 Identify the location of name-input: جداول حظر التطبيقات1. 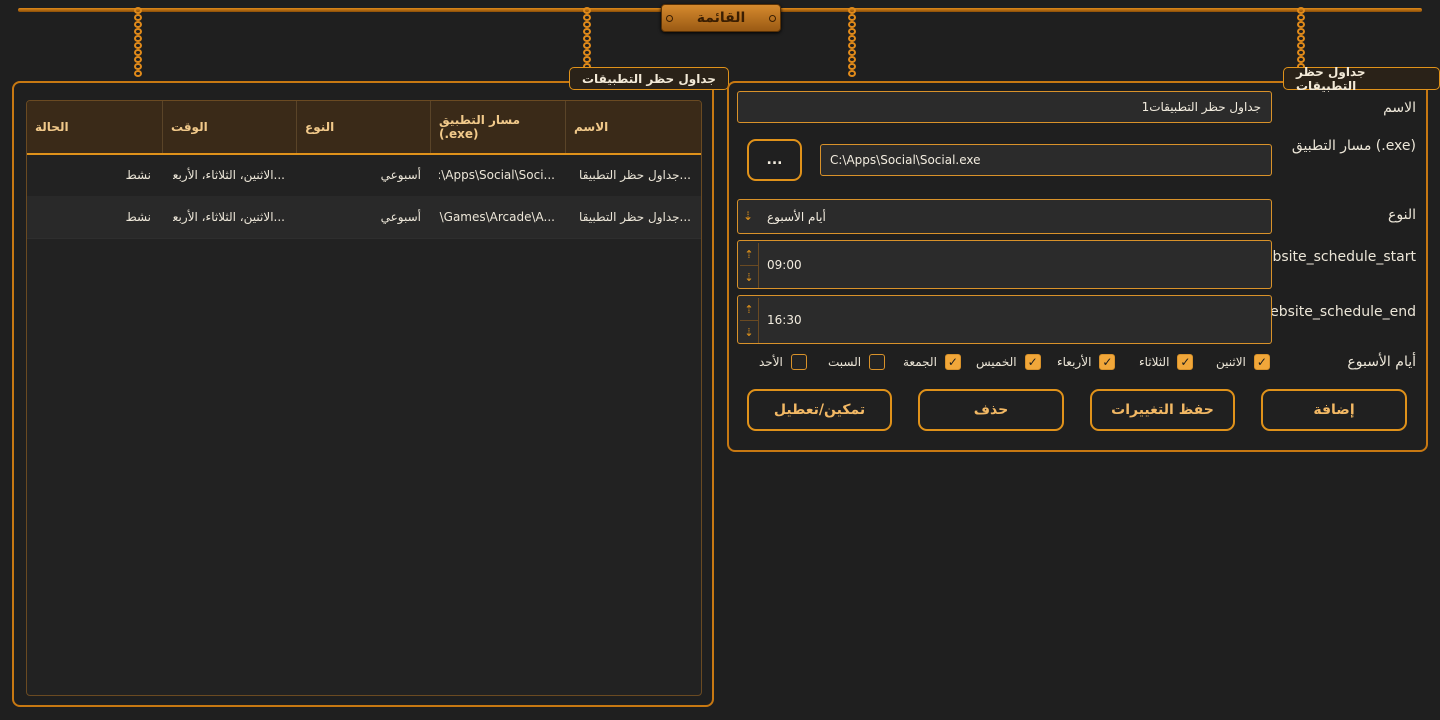
(1004, 107).